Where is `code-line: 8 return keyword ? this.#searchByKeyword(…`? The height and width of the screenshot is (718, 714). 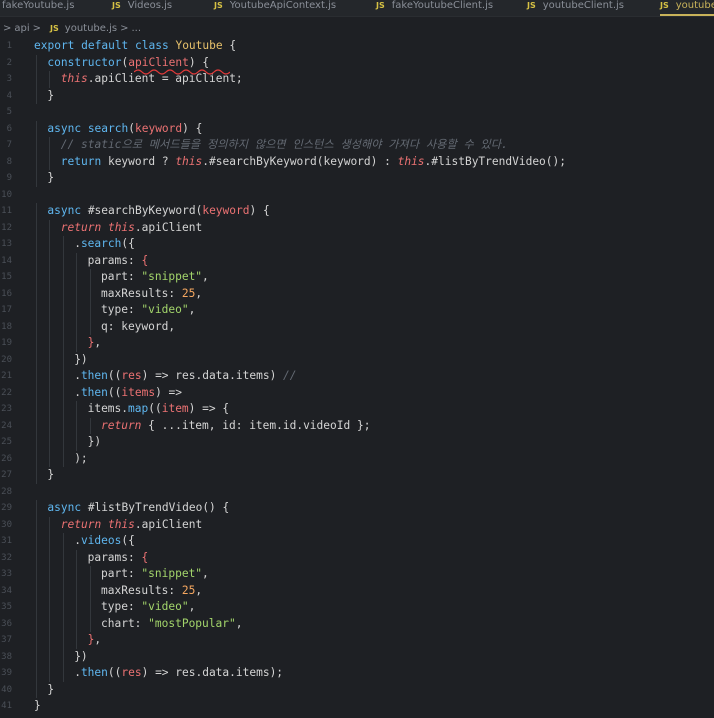
code-line: 8 return keyword ? this.#searchByKeyword(… is located at coordinates (357, 162).